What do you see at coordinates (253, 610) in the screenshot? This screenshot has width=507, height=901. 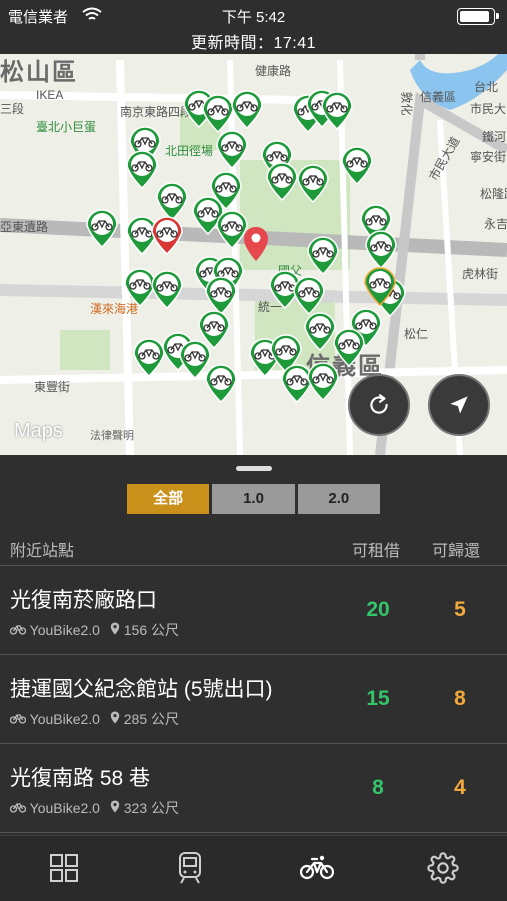 I see `list-item: 光復南菸廠路口 YouBike2.0 156 公尺 20 5` at bounding box center [253, 610].